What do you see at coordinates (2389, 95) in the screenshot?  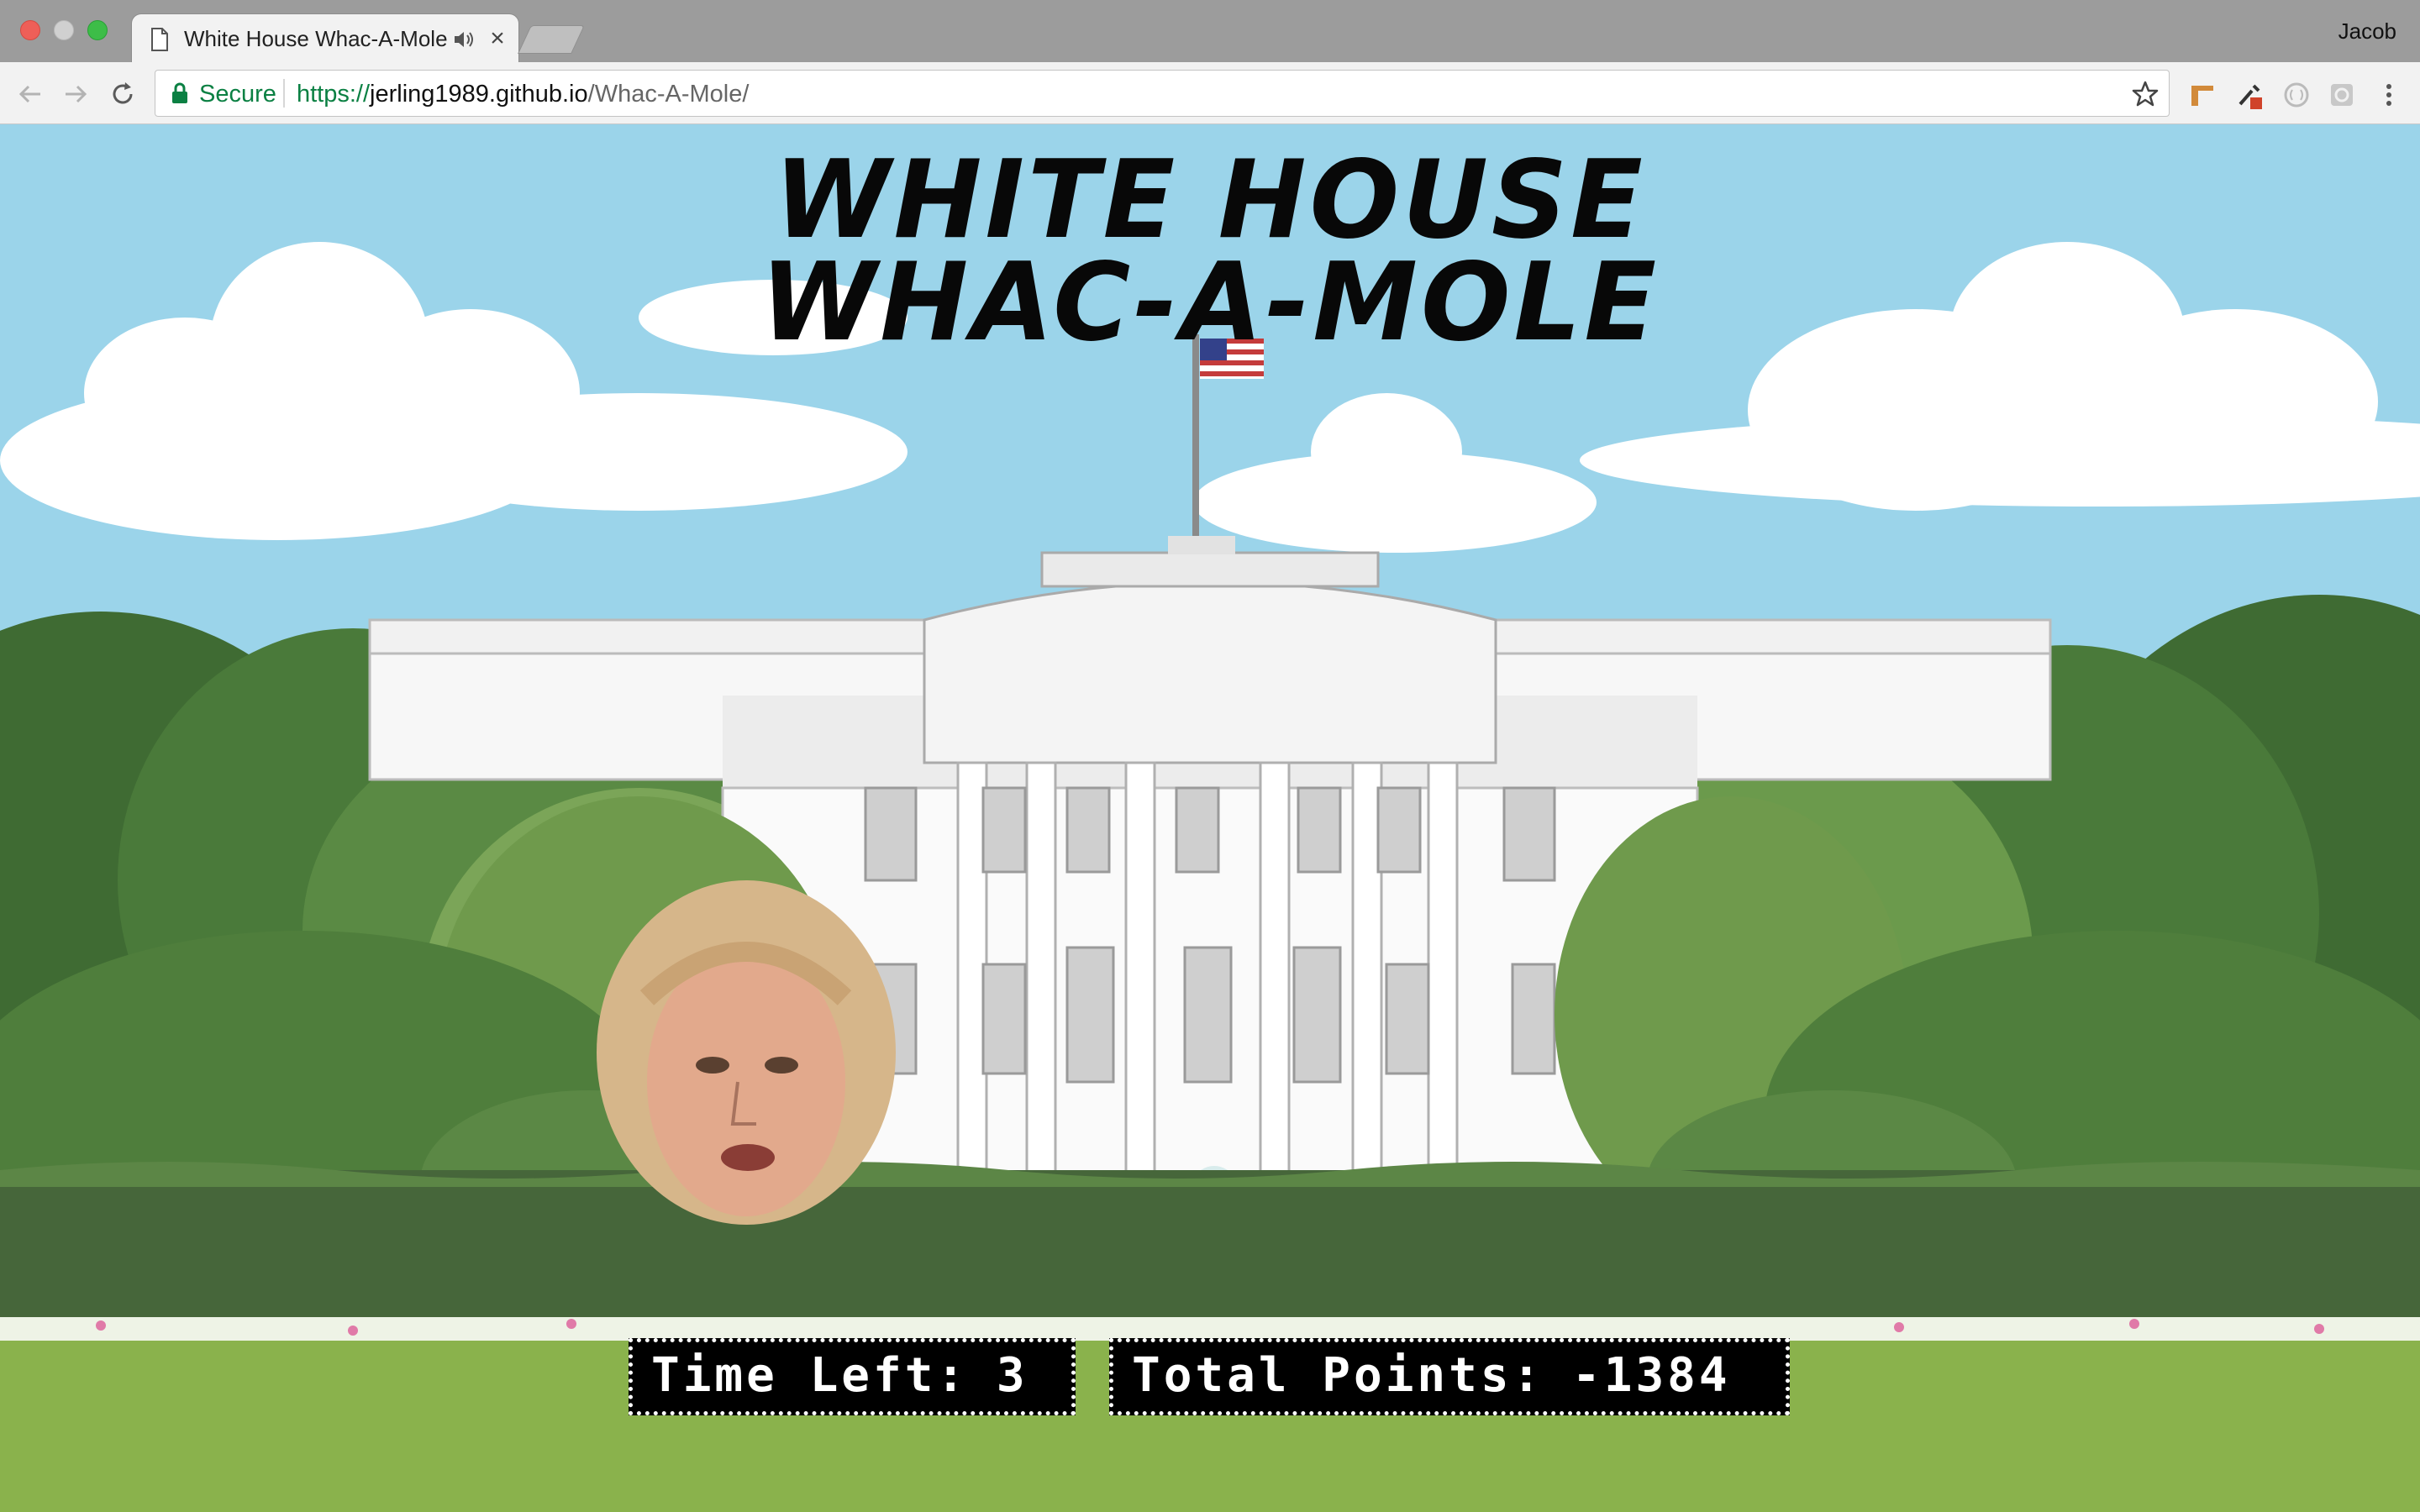 I see `browser-menu-icon` at bounding box center [2389, 95].